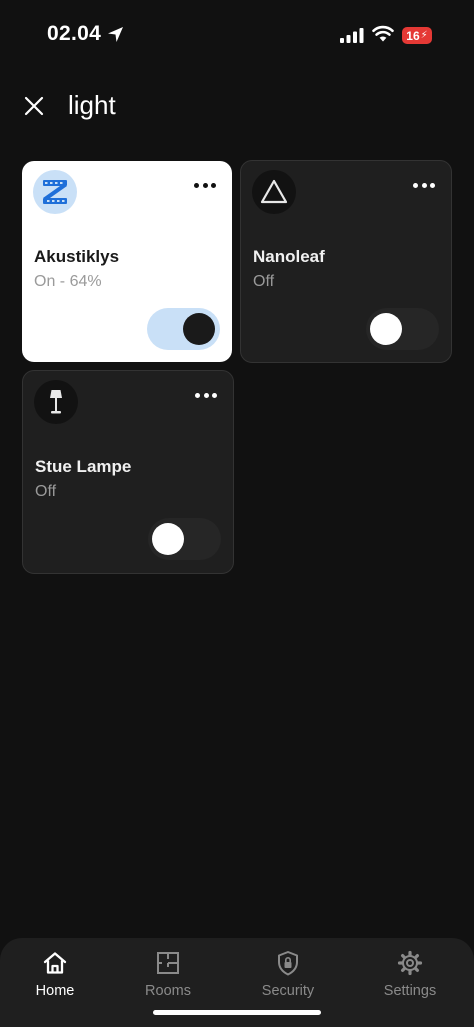 The height and width of the screenshot is (1027, 474). I want to click on nav-label: Rooms, so click(168, 991).